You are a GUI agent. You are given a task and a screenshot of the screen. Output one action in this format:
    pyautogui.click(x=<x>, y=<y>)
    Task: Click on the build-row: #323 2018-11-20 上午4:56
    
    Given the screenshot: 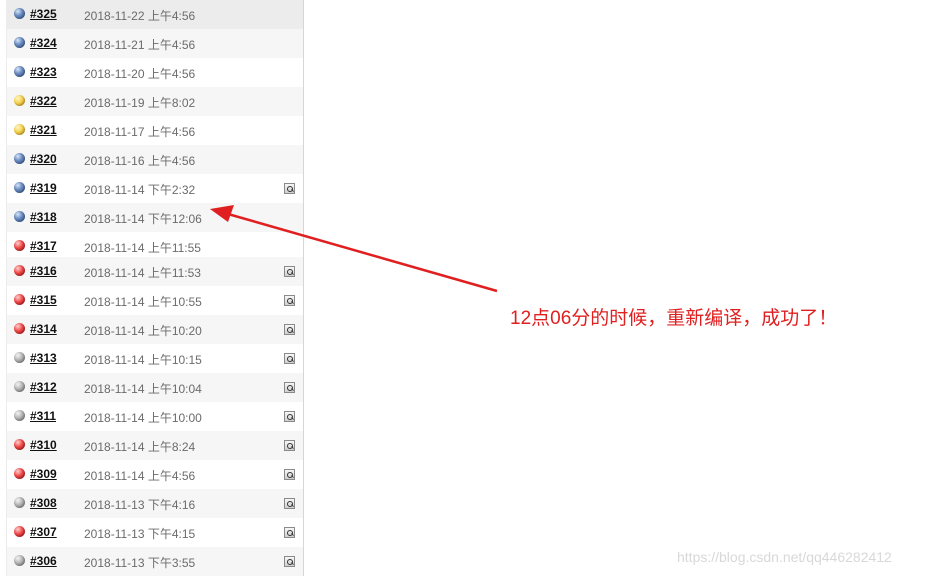 What is the action you would take?
    pyautogui.click(x=155, y=72)
    